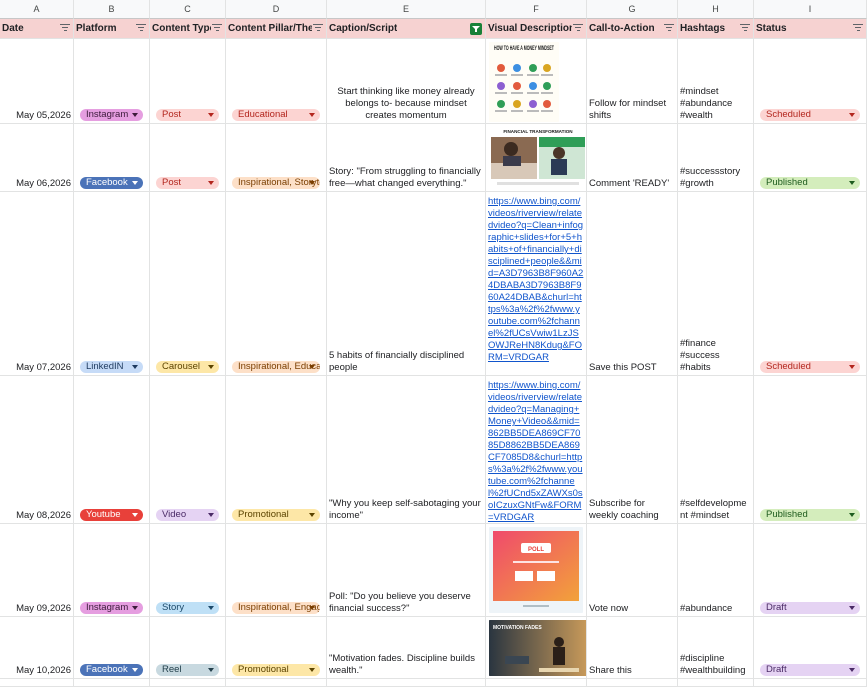 The width and height of the screenshot is (867, 687). What do you see at coordinates (112, 81) in the screenshot?
I see `platform-cell: Instagram` at bounding box center [112, 81].